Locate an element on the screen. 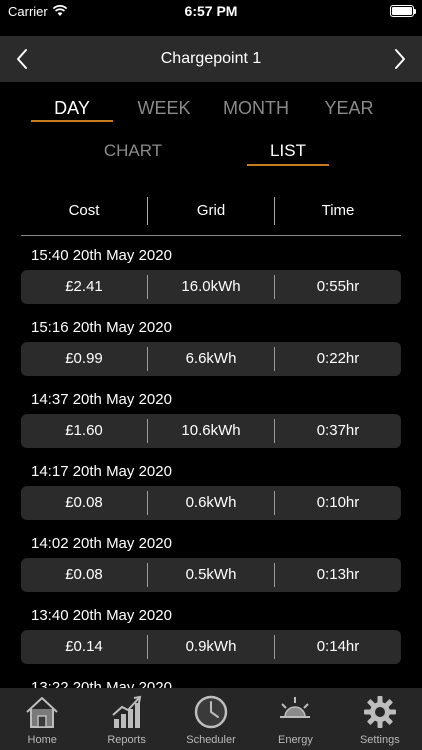 The image size is (422, 750). clock-label: 6:57 PM is located at coordinates (211, 11).